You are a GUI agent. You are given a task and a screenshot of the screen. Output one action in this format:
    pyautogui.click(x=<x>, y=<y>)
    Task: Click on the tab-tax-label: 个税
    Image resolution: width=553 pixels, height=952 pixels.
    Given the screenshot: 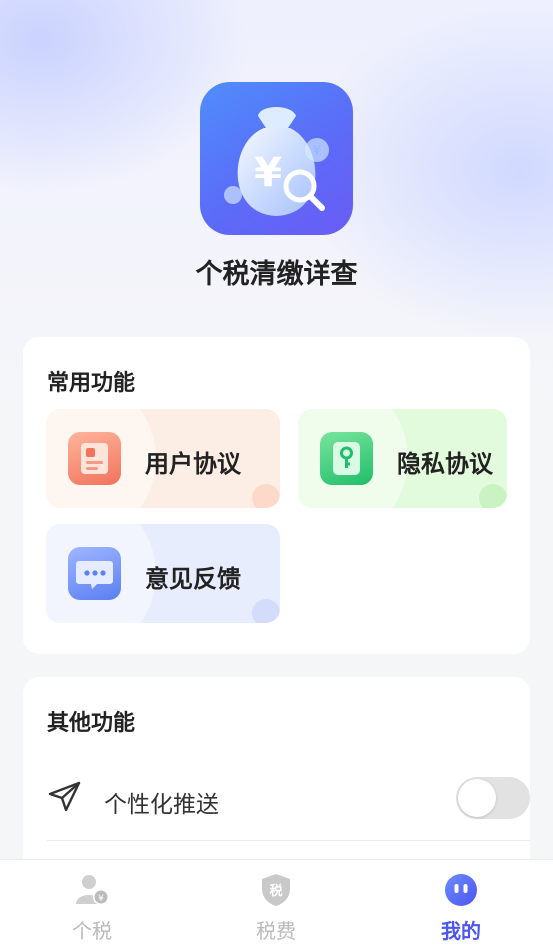 What is the action you would take?
    pyautogui.click(x=92, y=931)
    